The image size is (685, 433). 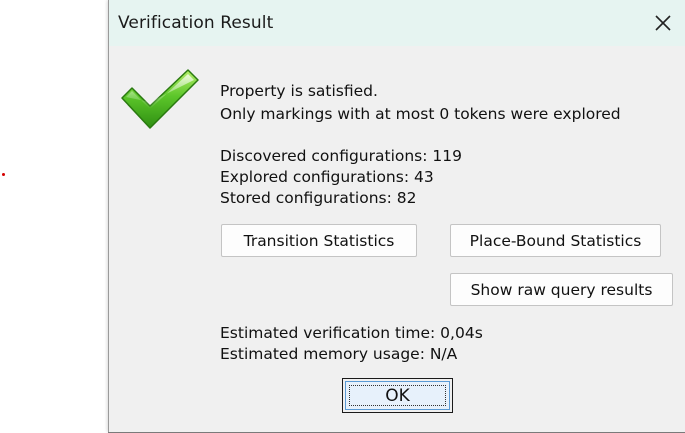 What do you see at coordinates (561, 289) in the screenshot?
I see `show-raw-query-results-button: Show raw query results` at bounding box center [561, 289].